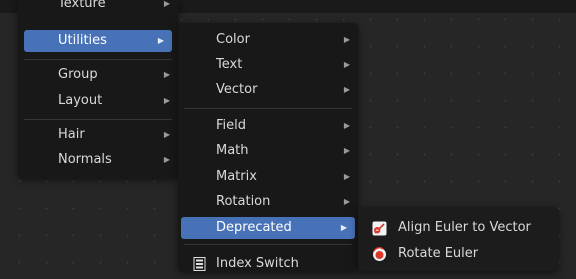  I want to click on menu-item-label: Text, so click(229, 64).